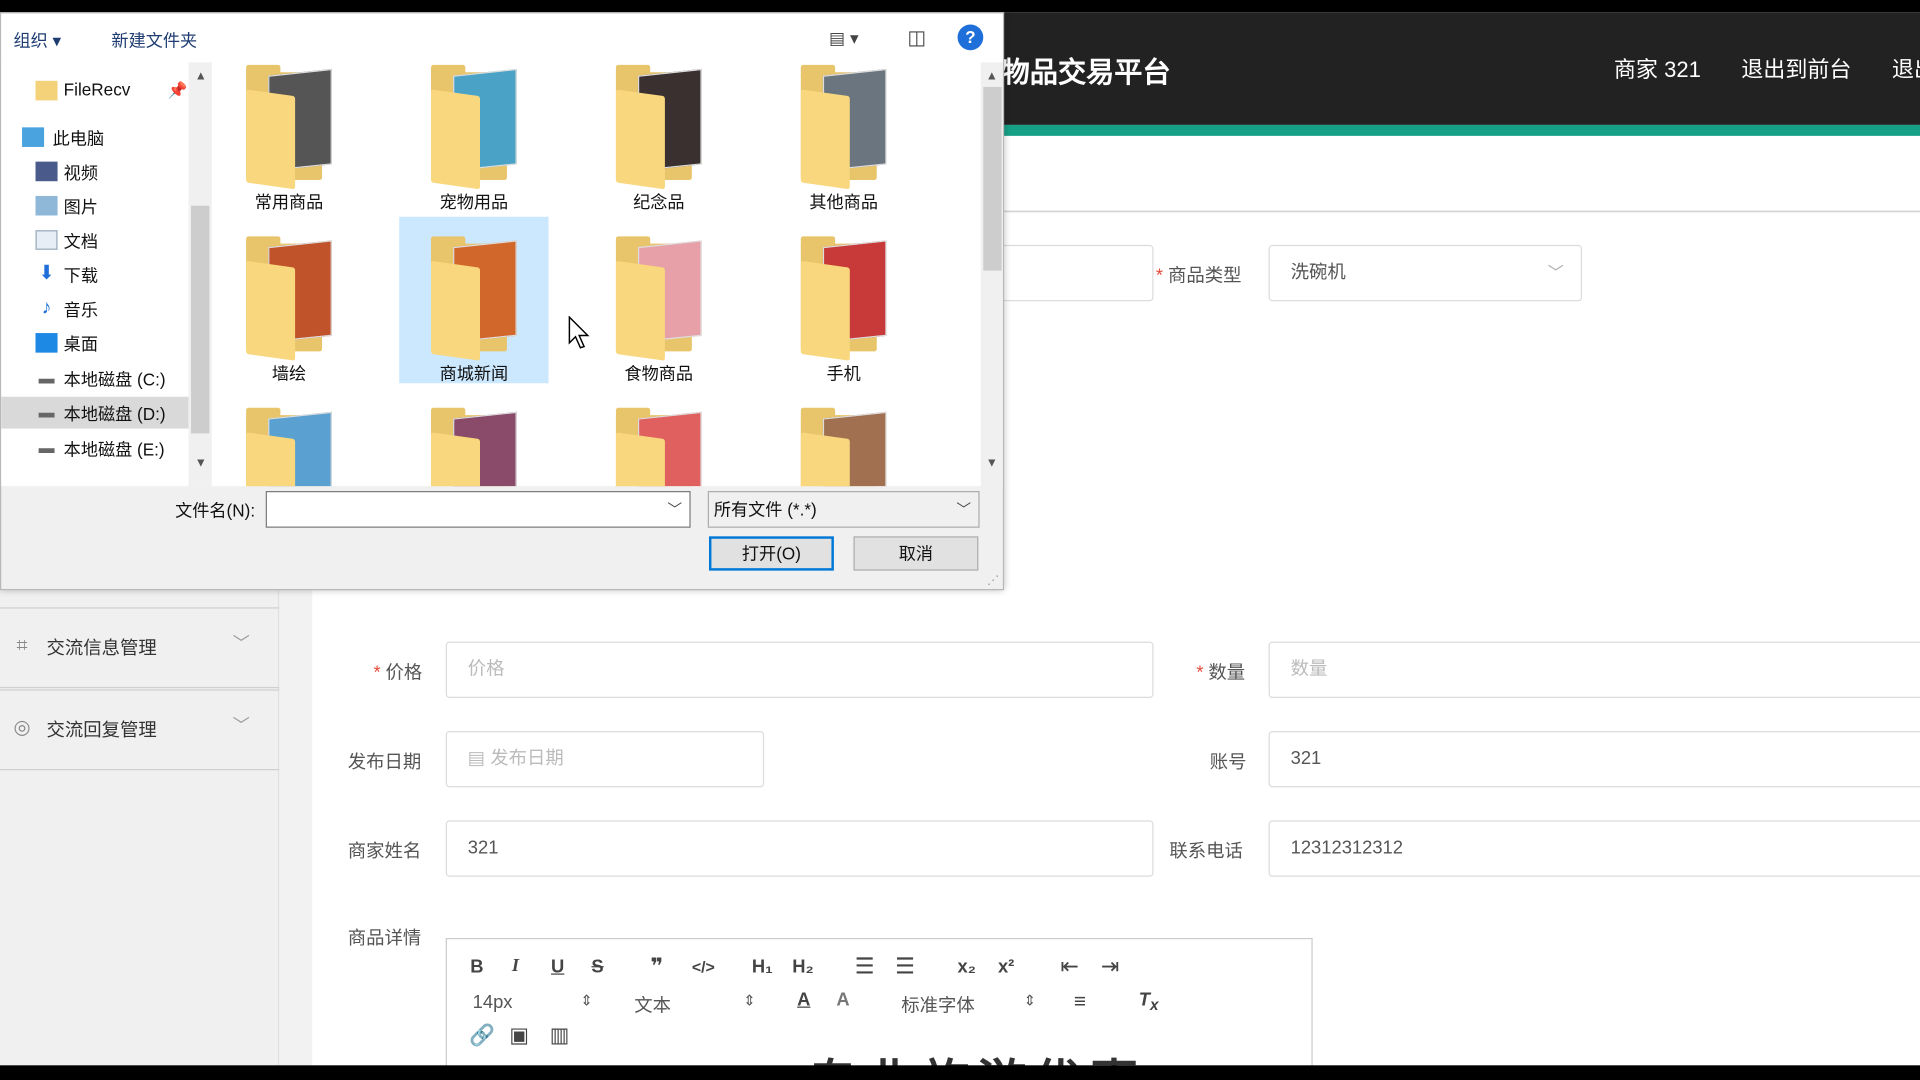 The image size is (1920, 1080). I want to click on tree-item-drive-e: ▬ 本地磁盘 (E:), so click(94, 448).